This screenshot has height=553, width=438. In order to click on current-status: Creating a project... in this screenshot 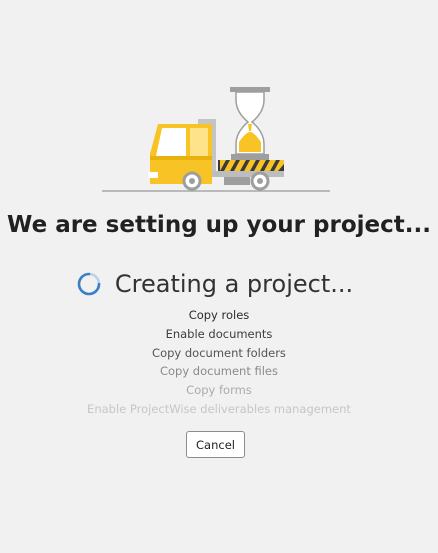, I will do `click(219, 284)`.